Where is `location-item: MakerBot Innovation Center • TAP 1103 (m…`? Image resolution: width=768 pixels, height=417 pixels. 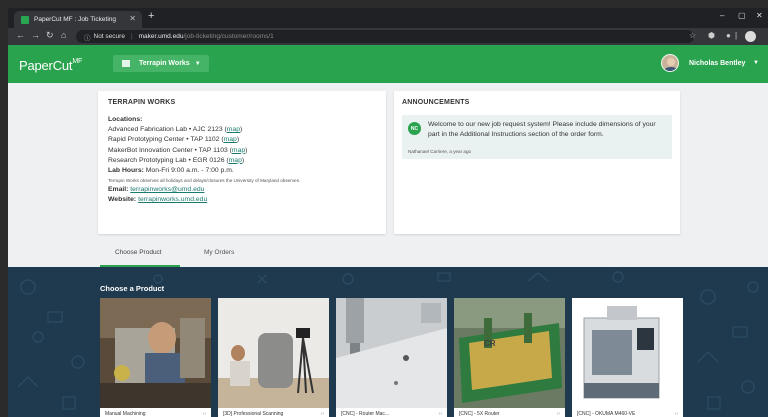 location-item: MakerBot Innovation Center • TAP 1103 (m… is located at coordinates (178, 150).